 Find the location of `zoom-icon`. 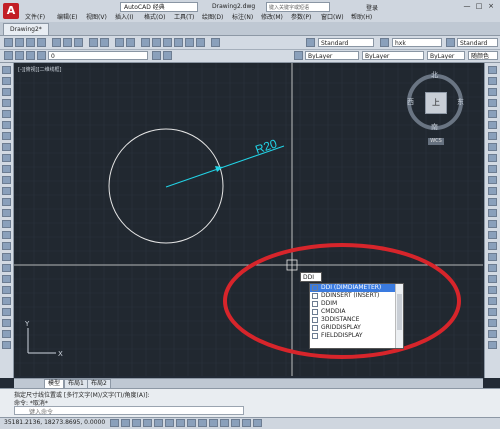

zoom-icon is located at coordinates (130, 42).